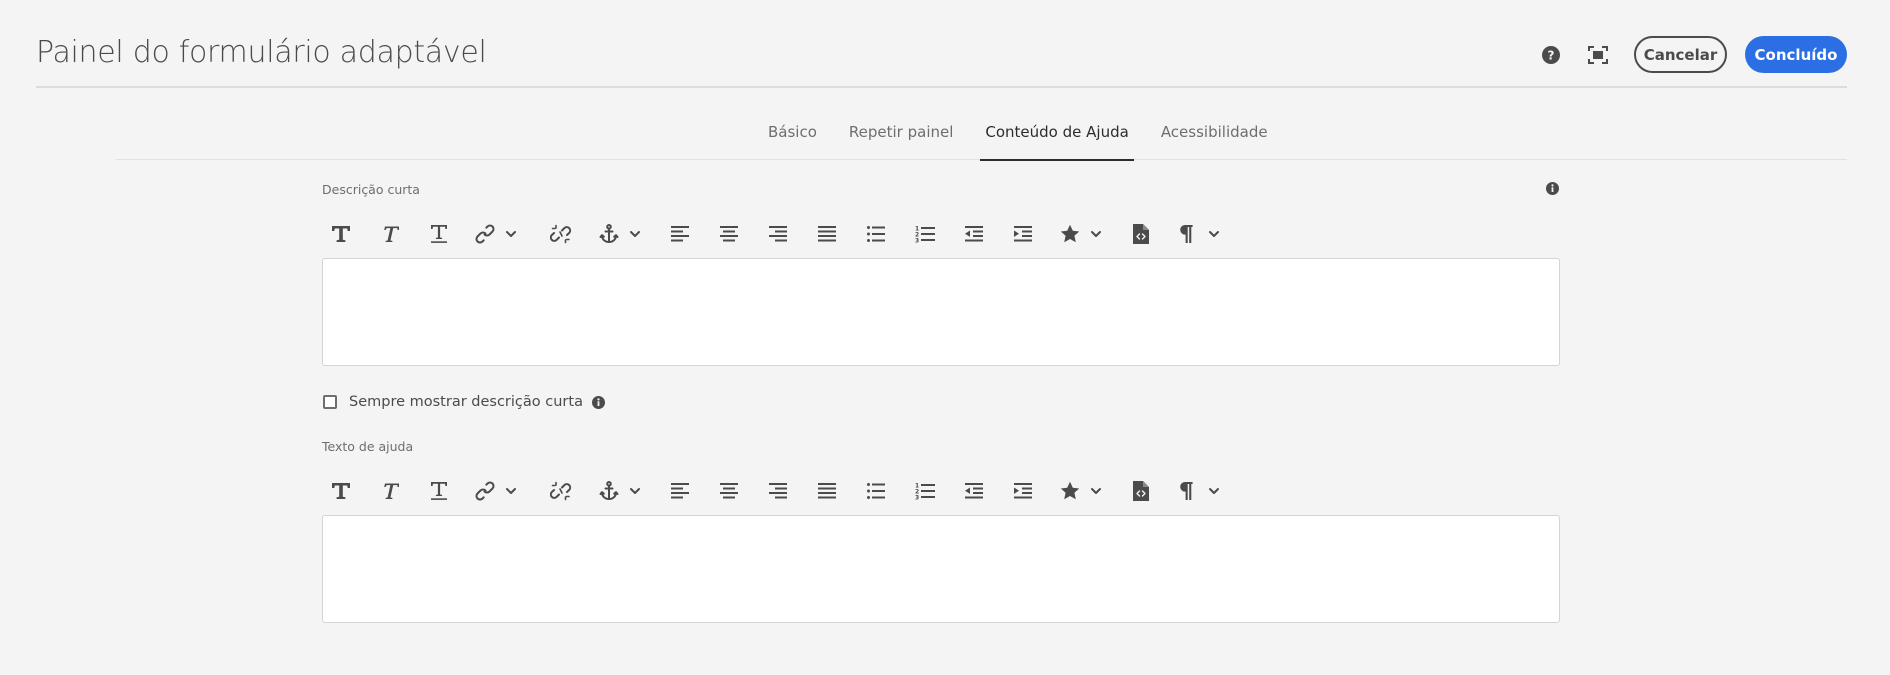 Image resolution: width=1890 pixels, height=675 pixels. I want to click on short-description-label: Descrição curta, so click(371, 189).